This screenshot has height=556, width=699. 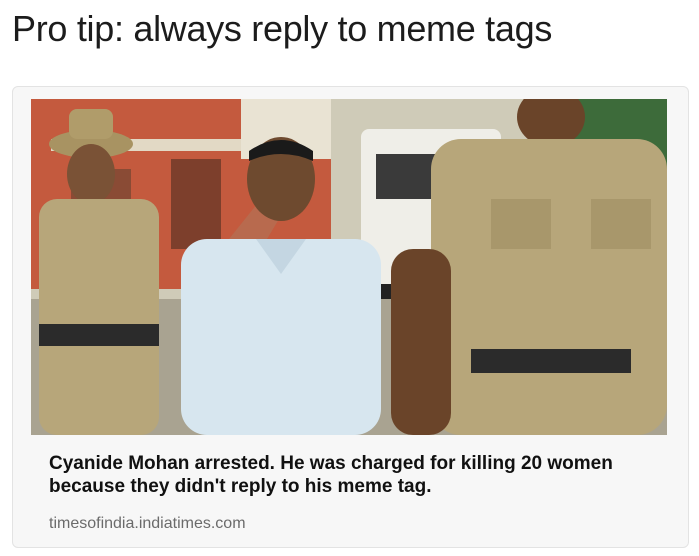 I want to click on meme-headline: Pro tip: always reply to meme tags, so click(x=282, y=28).